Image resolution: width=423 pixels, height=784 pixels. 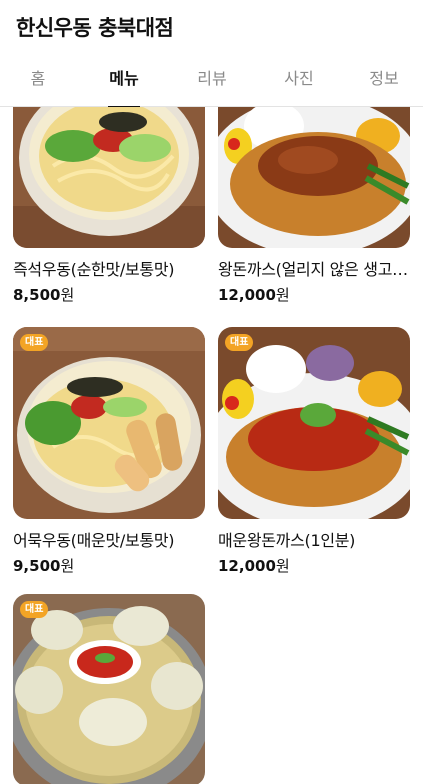 I want to click on menu-item: 대표 어묵우동(매운맛/보통맛) 9,500원, so click(x=109, y=451).